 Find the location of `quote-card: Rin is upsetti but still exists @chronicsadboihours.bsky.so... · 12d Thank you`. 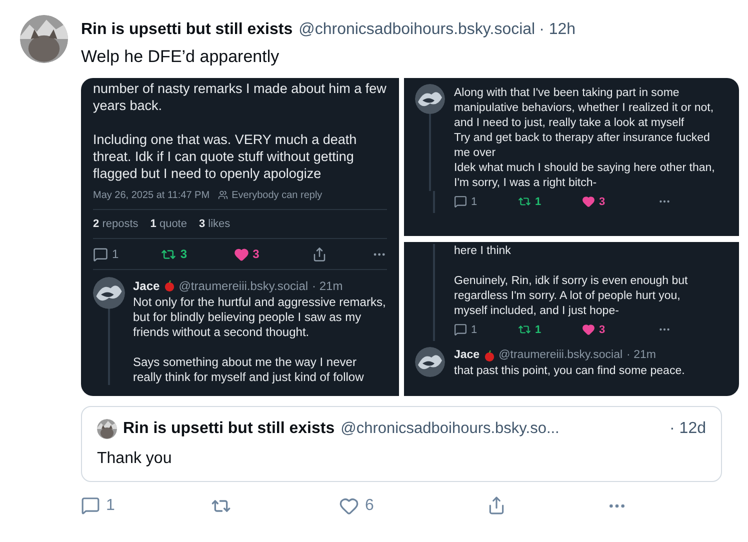

quote-card: Rin is upsetti but still exists @chronicsadboihours.bsky.so... · 12d Thank you is located at coordinates (401, 444).